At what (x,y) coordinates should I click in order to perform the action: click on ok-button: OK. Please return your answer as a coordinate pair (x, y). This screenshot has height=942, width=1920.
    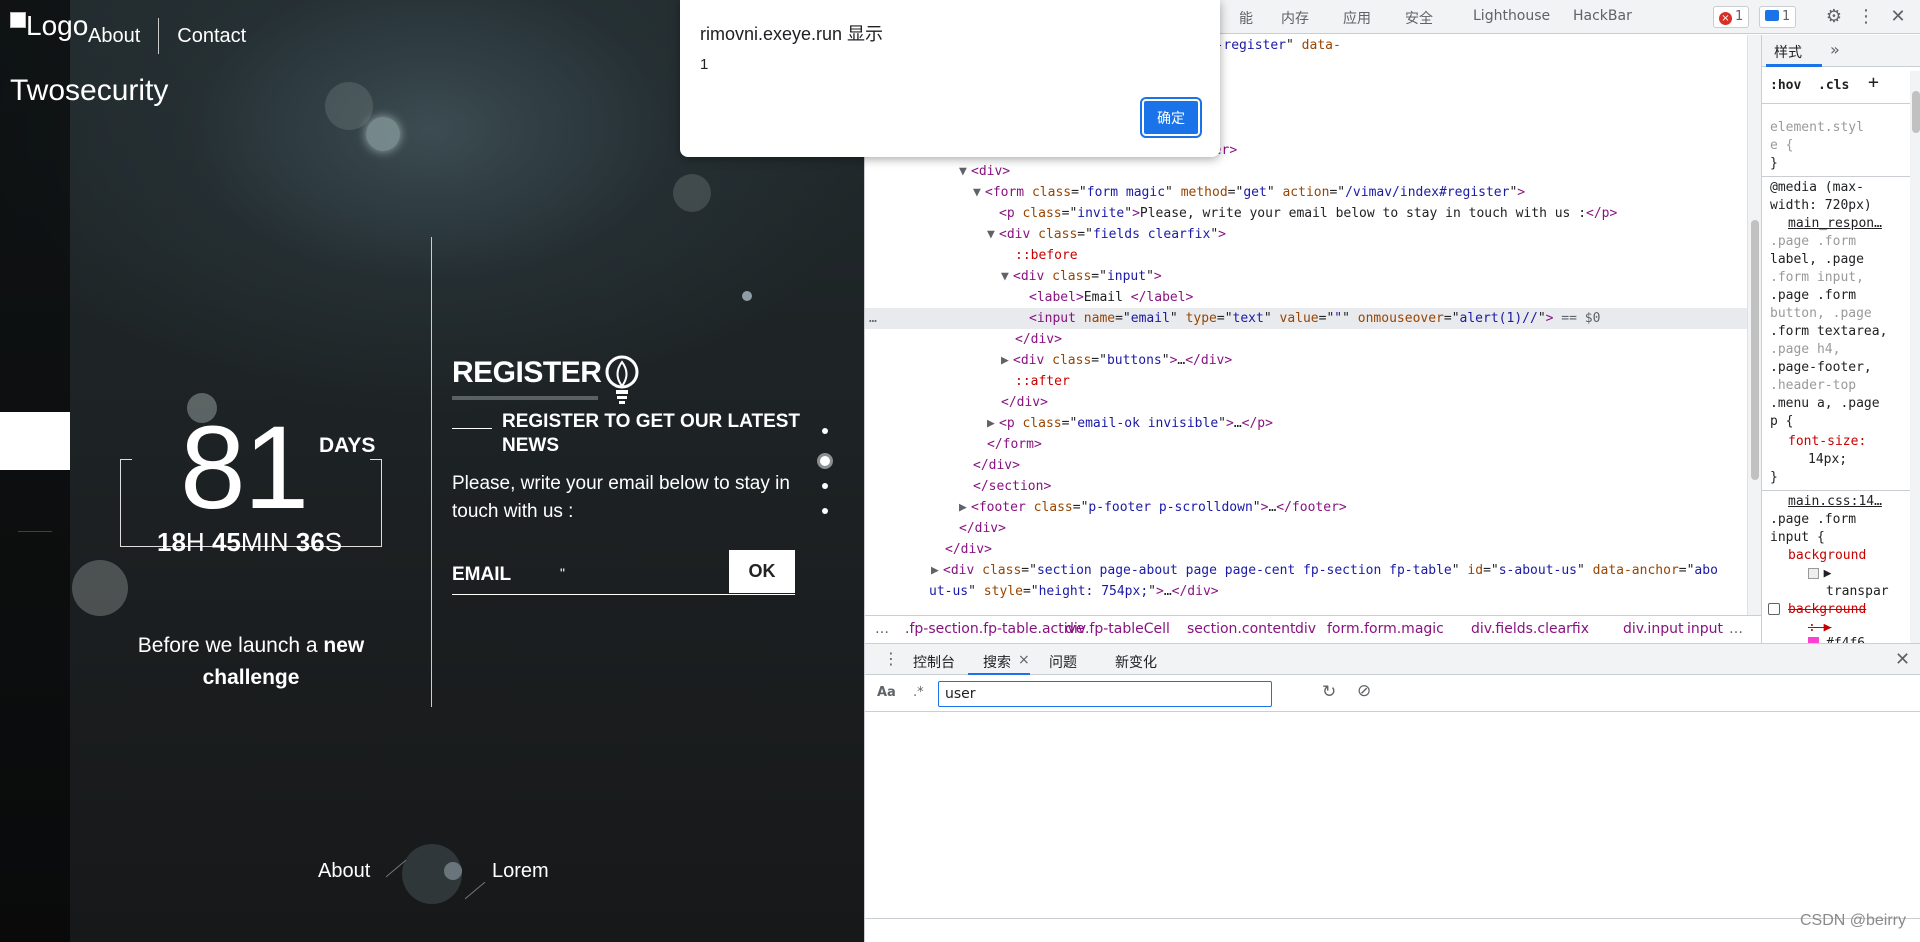
    Looking at the image, I should click on (762, 571).